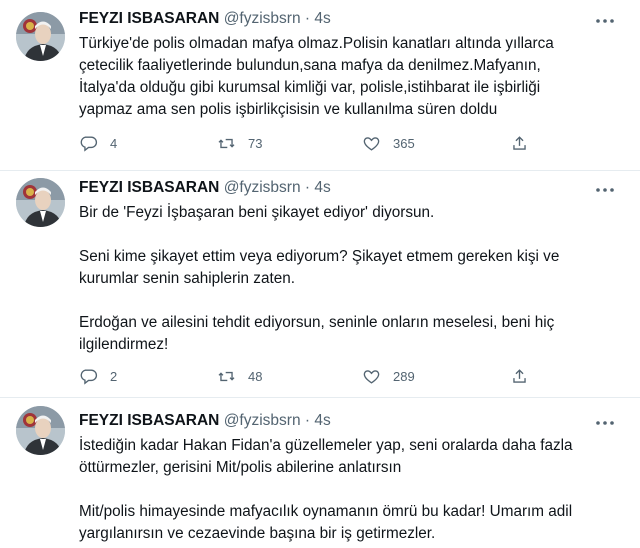  Describe the element at coordinates (404, 376) in the screenshot. I see `like-count: 289` at that location.